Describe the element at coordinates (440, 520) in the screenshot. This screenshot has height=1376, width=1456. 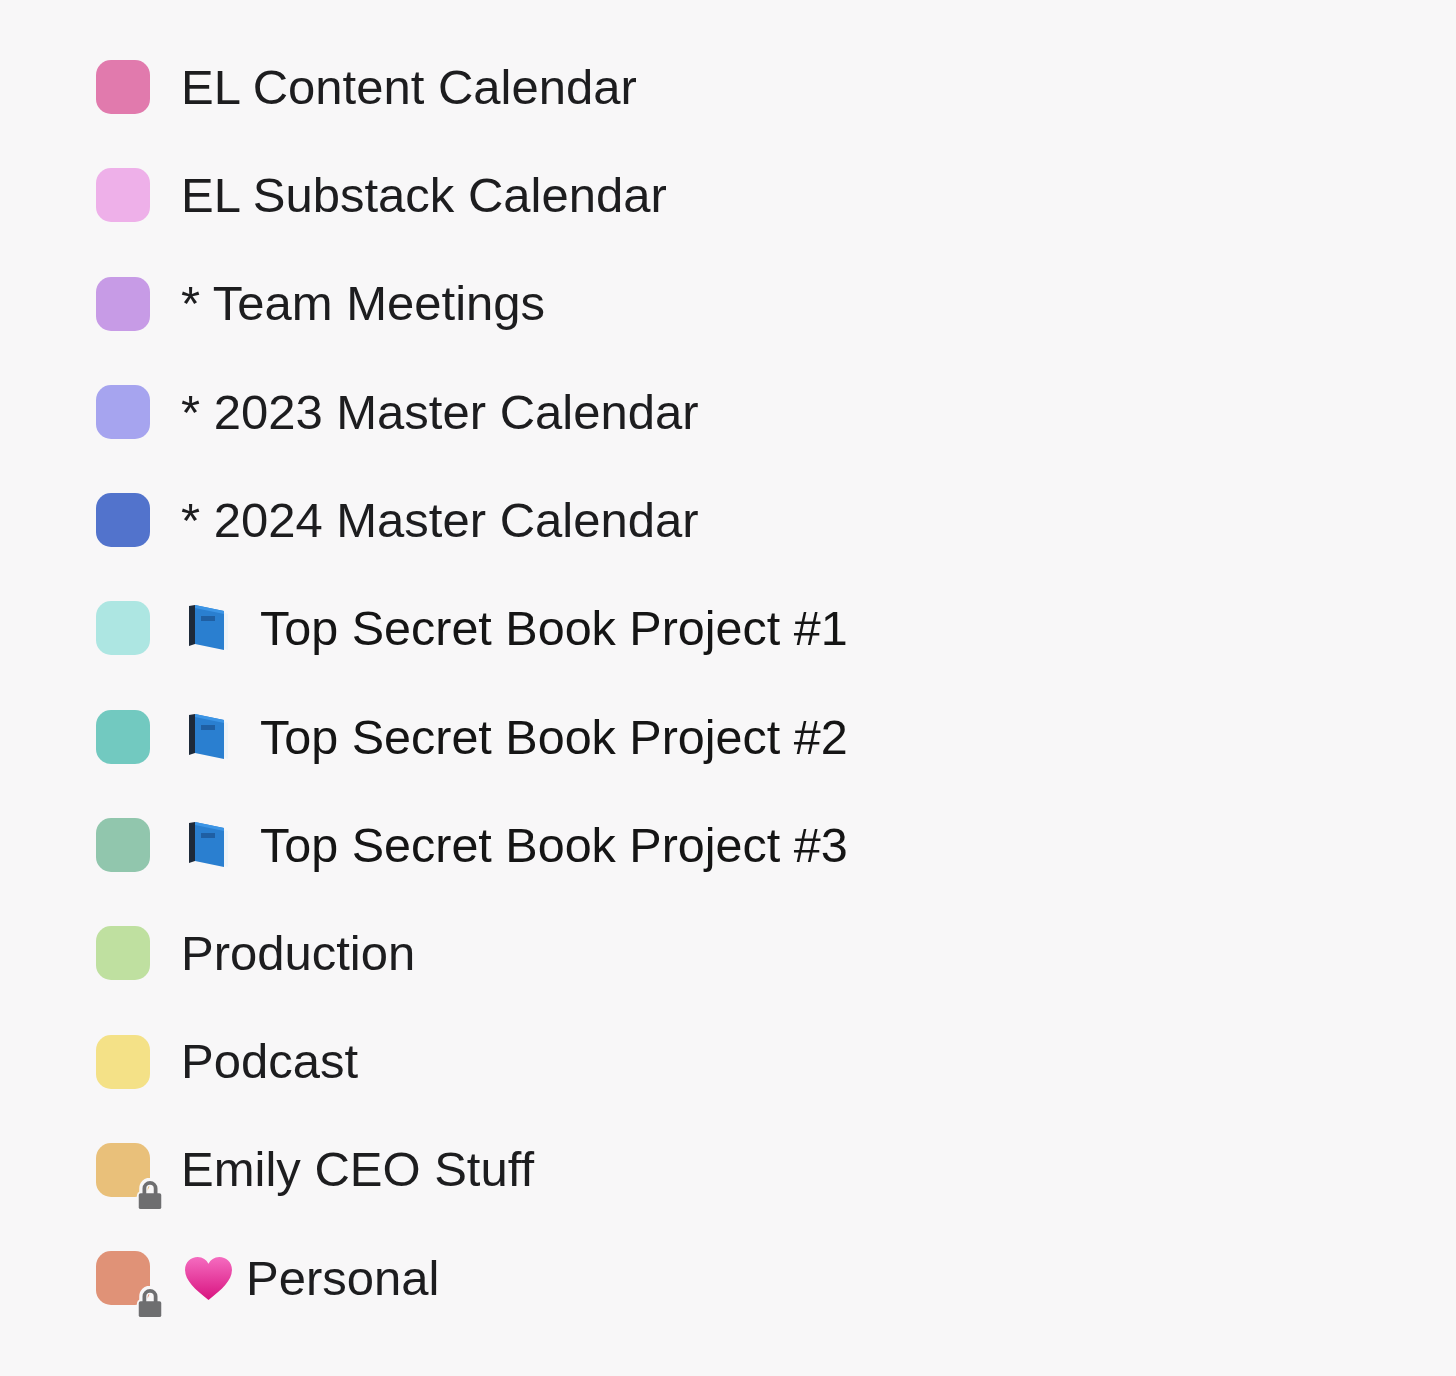
I see `calendar-name: * 2024 Master Calendar` at that location.